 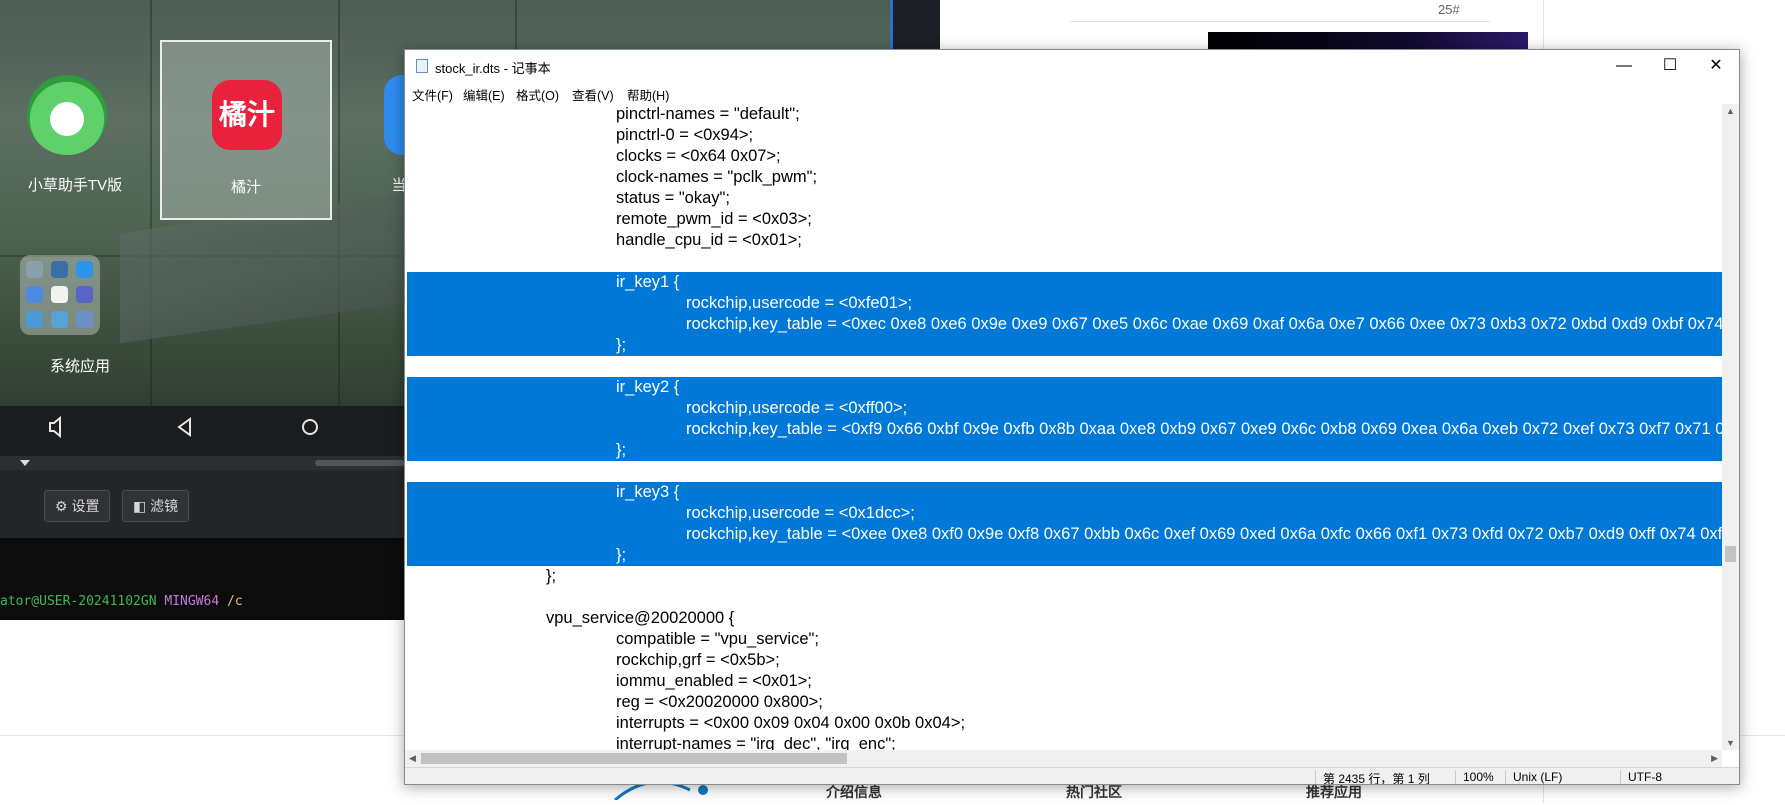 What do you see at coordinates (1478, 777) in the screenshot?
I see `zoom-level: 100%` at bounding box center [1478, 777].